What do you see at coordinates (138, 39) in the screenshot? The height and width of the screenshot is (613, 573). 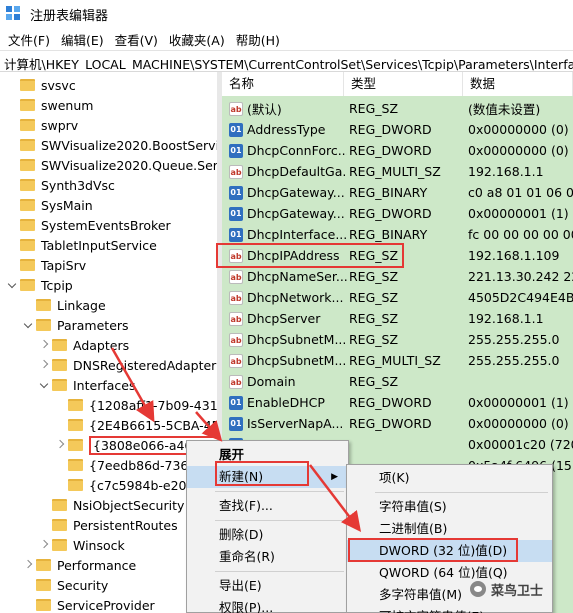 I see `menu-view: 查看(V)` at bounding box center [138, 39].